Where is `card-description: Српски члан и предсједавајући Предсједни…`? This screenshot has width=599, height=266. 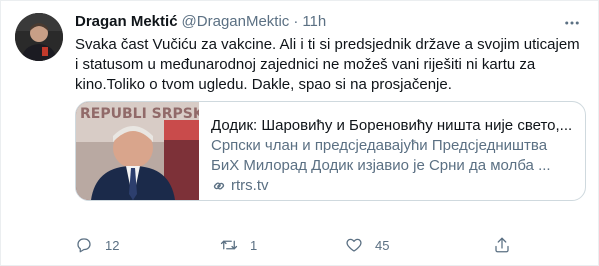
card-description: Српски члан и предсједавајући Предсједни… is located at coordinates (381, 155).